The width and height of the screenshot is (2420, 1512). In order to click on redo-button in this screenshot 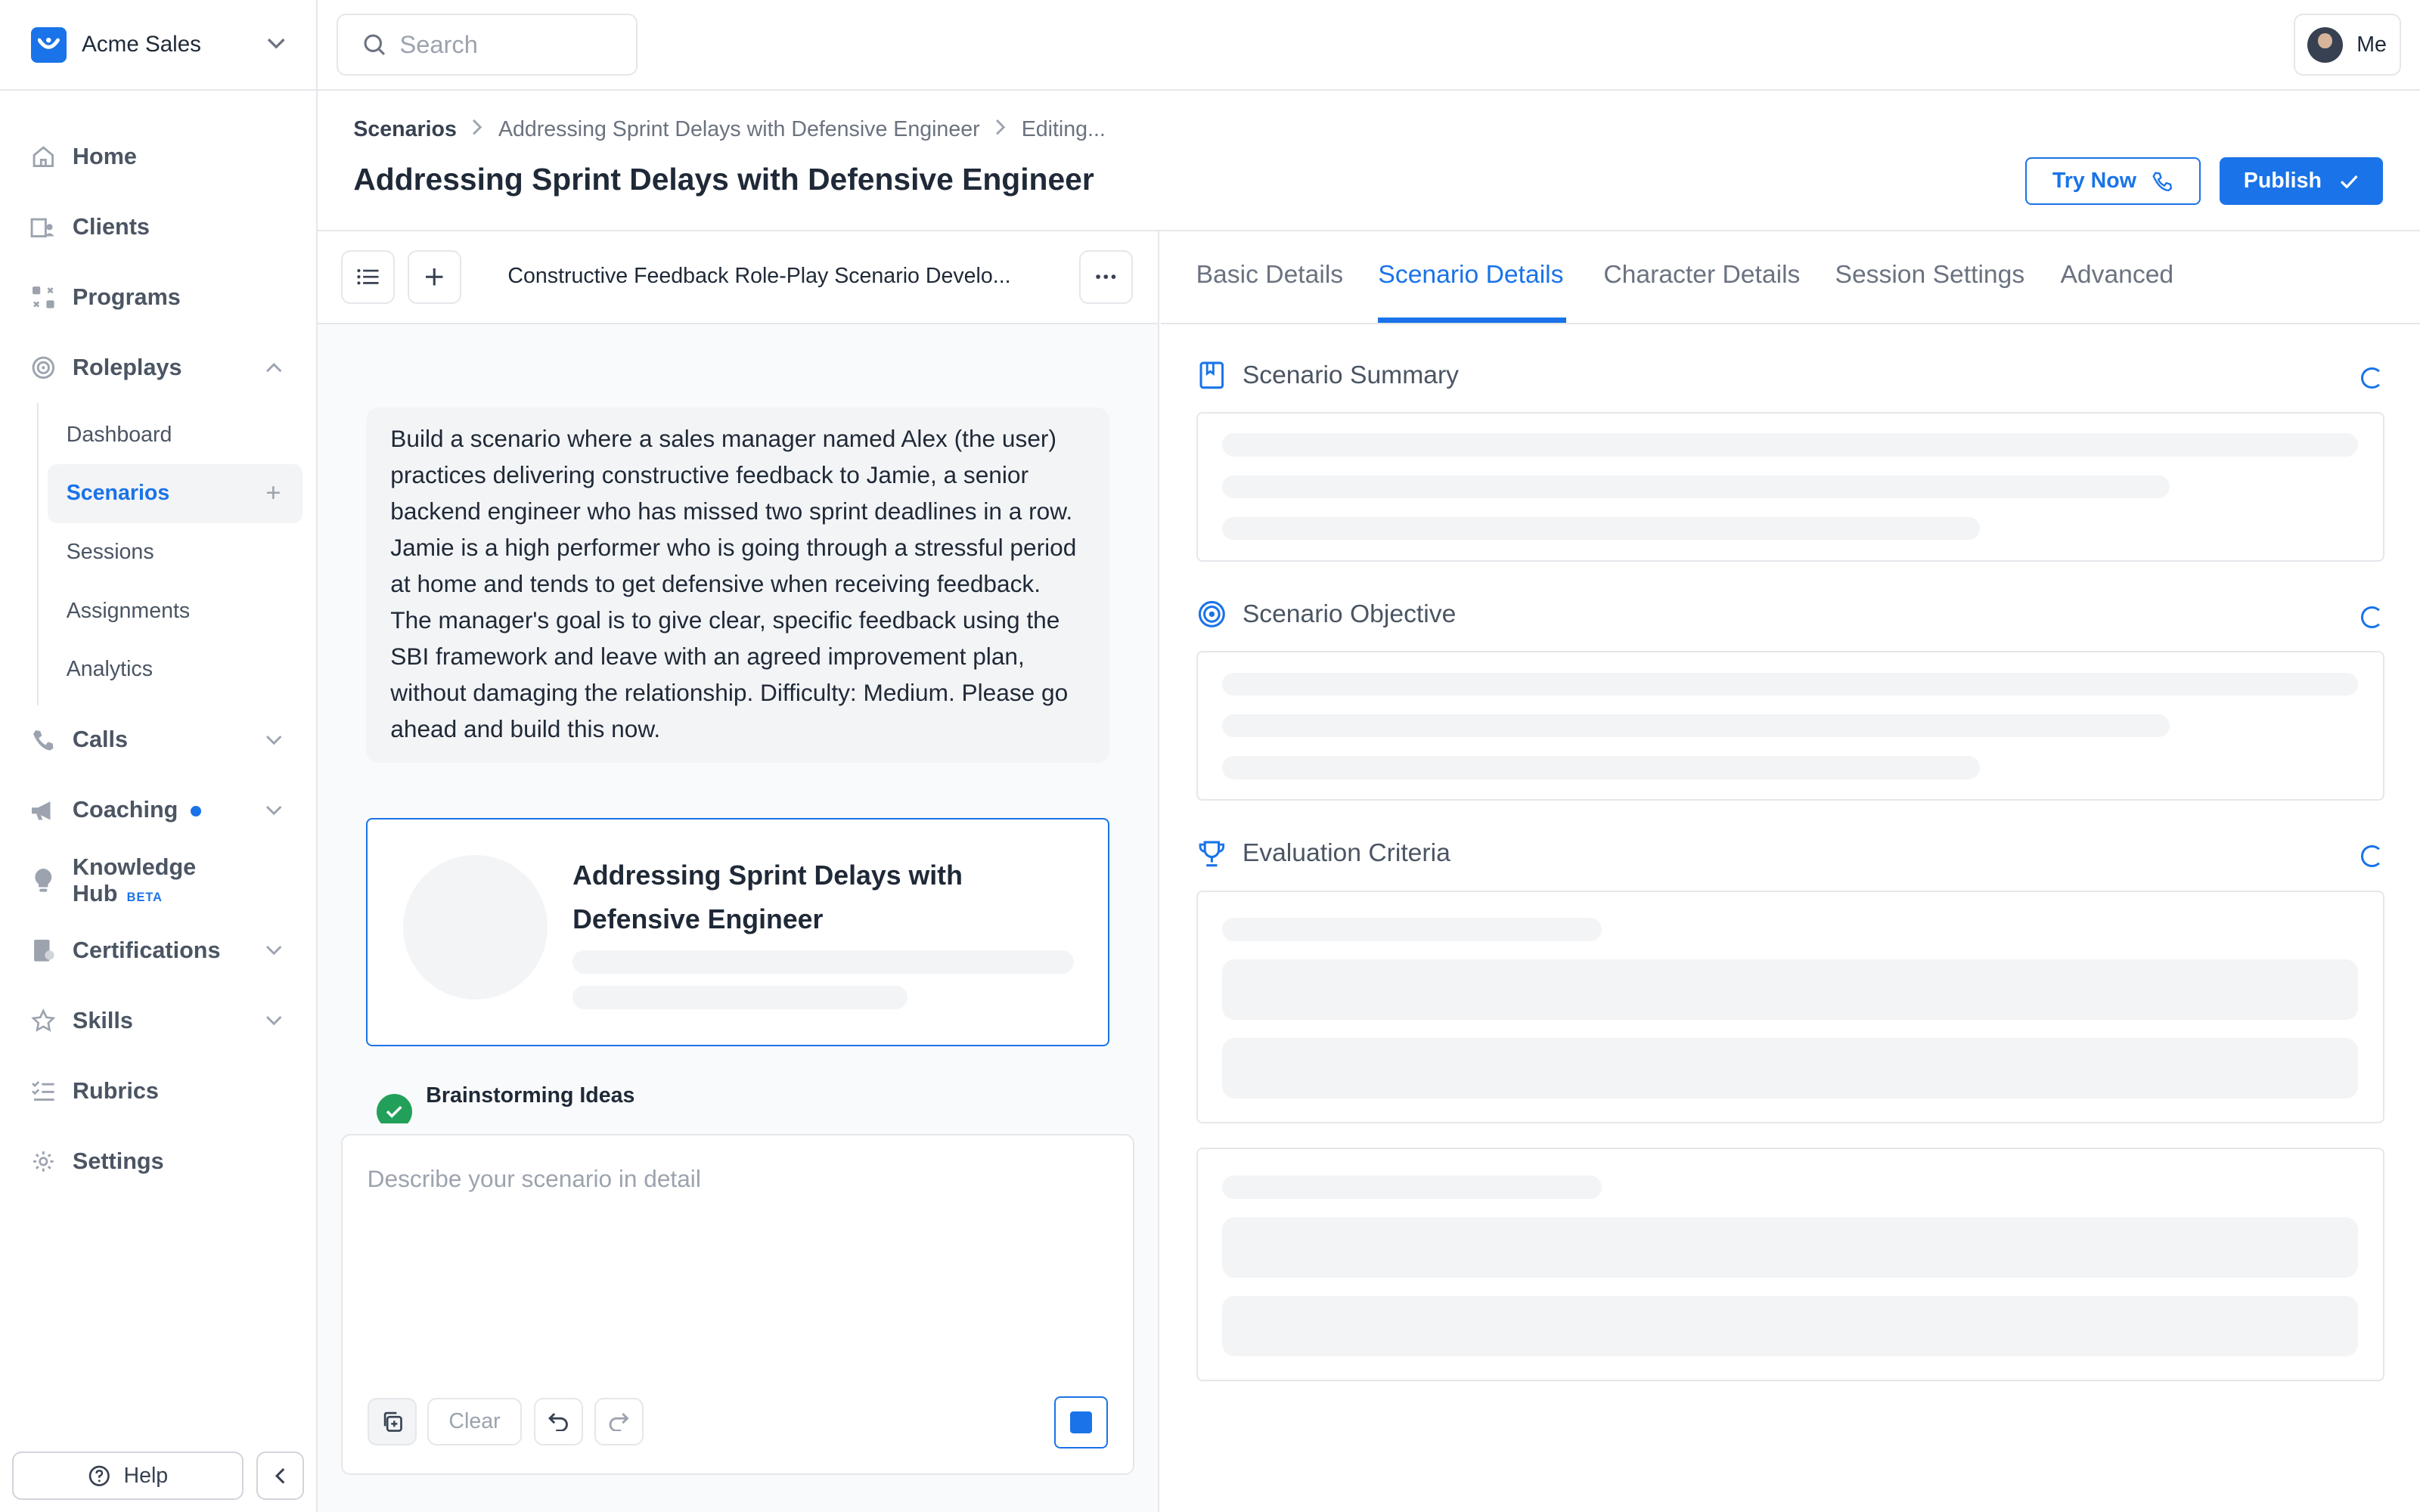, I will do `click(619, 1421)`.